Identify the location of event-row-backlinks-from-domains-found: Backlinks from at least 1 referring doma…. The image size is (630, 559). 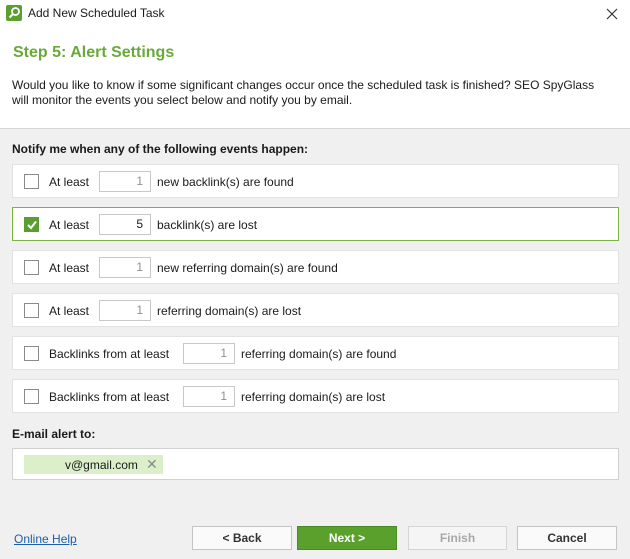
(315, 353).